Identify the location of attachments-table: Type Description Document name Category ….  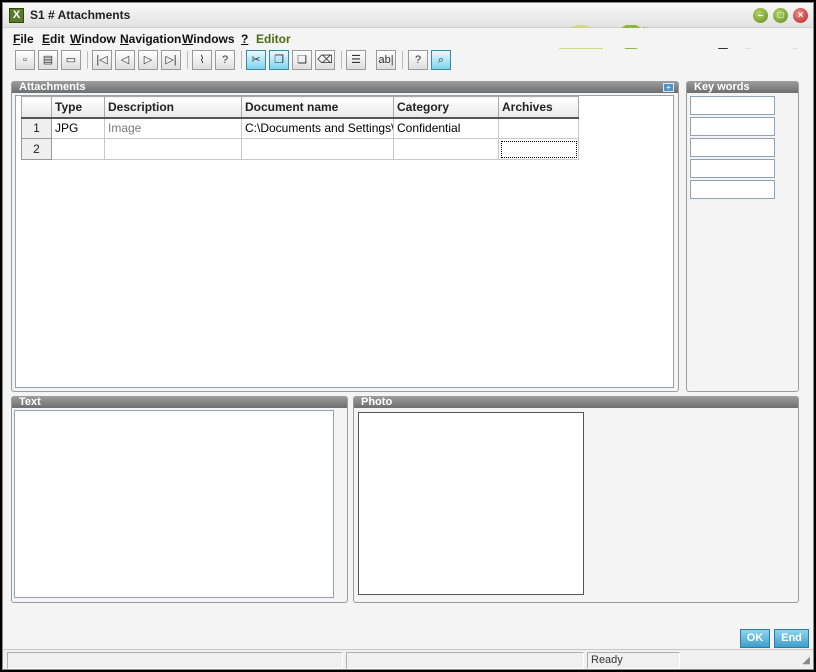
(300, 128).